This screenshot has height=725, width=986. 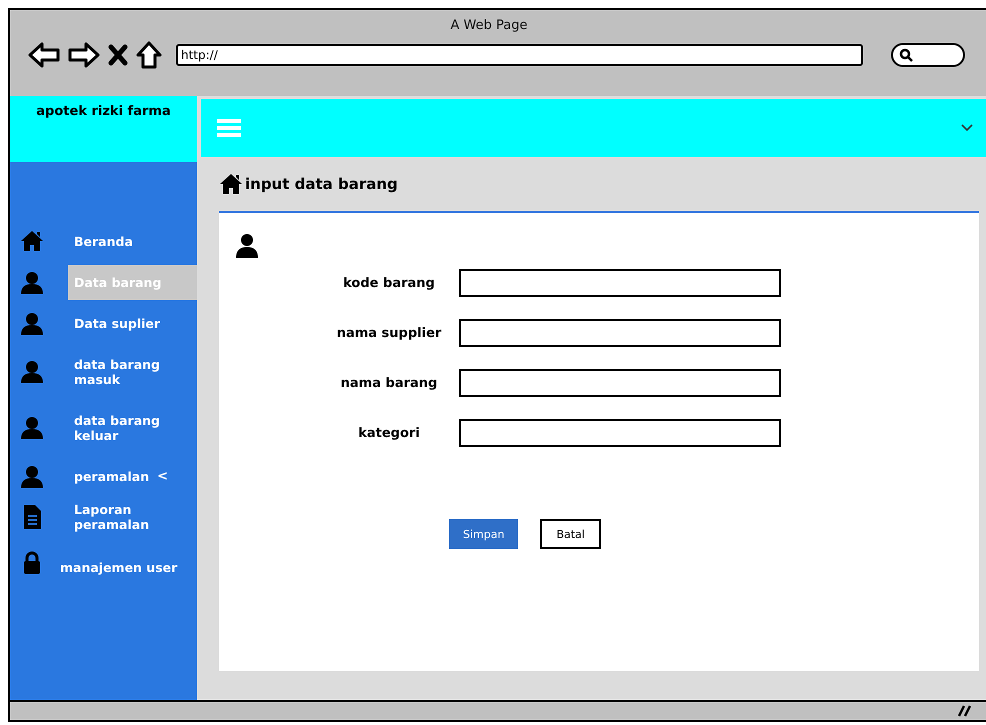 I want to click on sidebar-item: manajemen user, so click(x=125, y=567).